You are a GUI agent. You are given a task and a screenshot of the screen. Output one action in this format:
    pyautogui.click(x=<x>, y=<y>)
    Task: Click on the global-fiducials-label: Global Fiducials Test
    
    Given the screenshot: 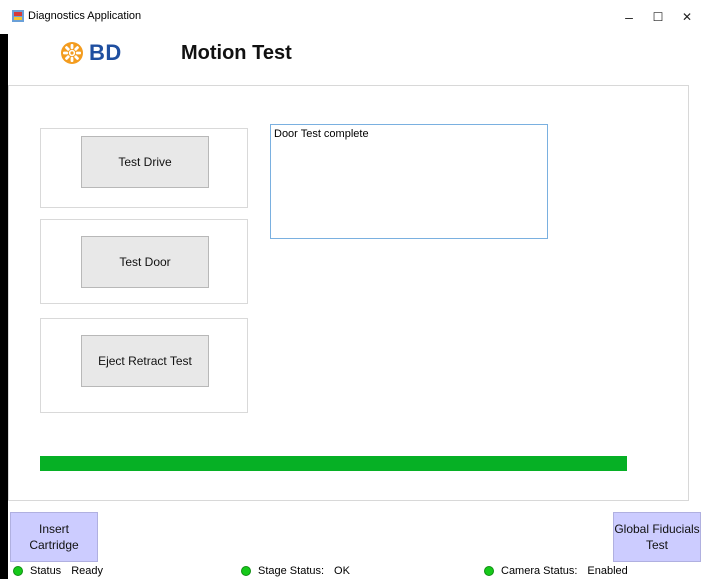 What is the action you would take?
    pyautogui.click(x=657, y=537)
    